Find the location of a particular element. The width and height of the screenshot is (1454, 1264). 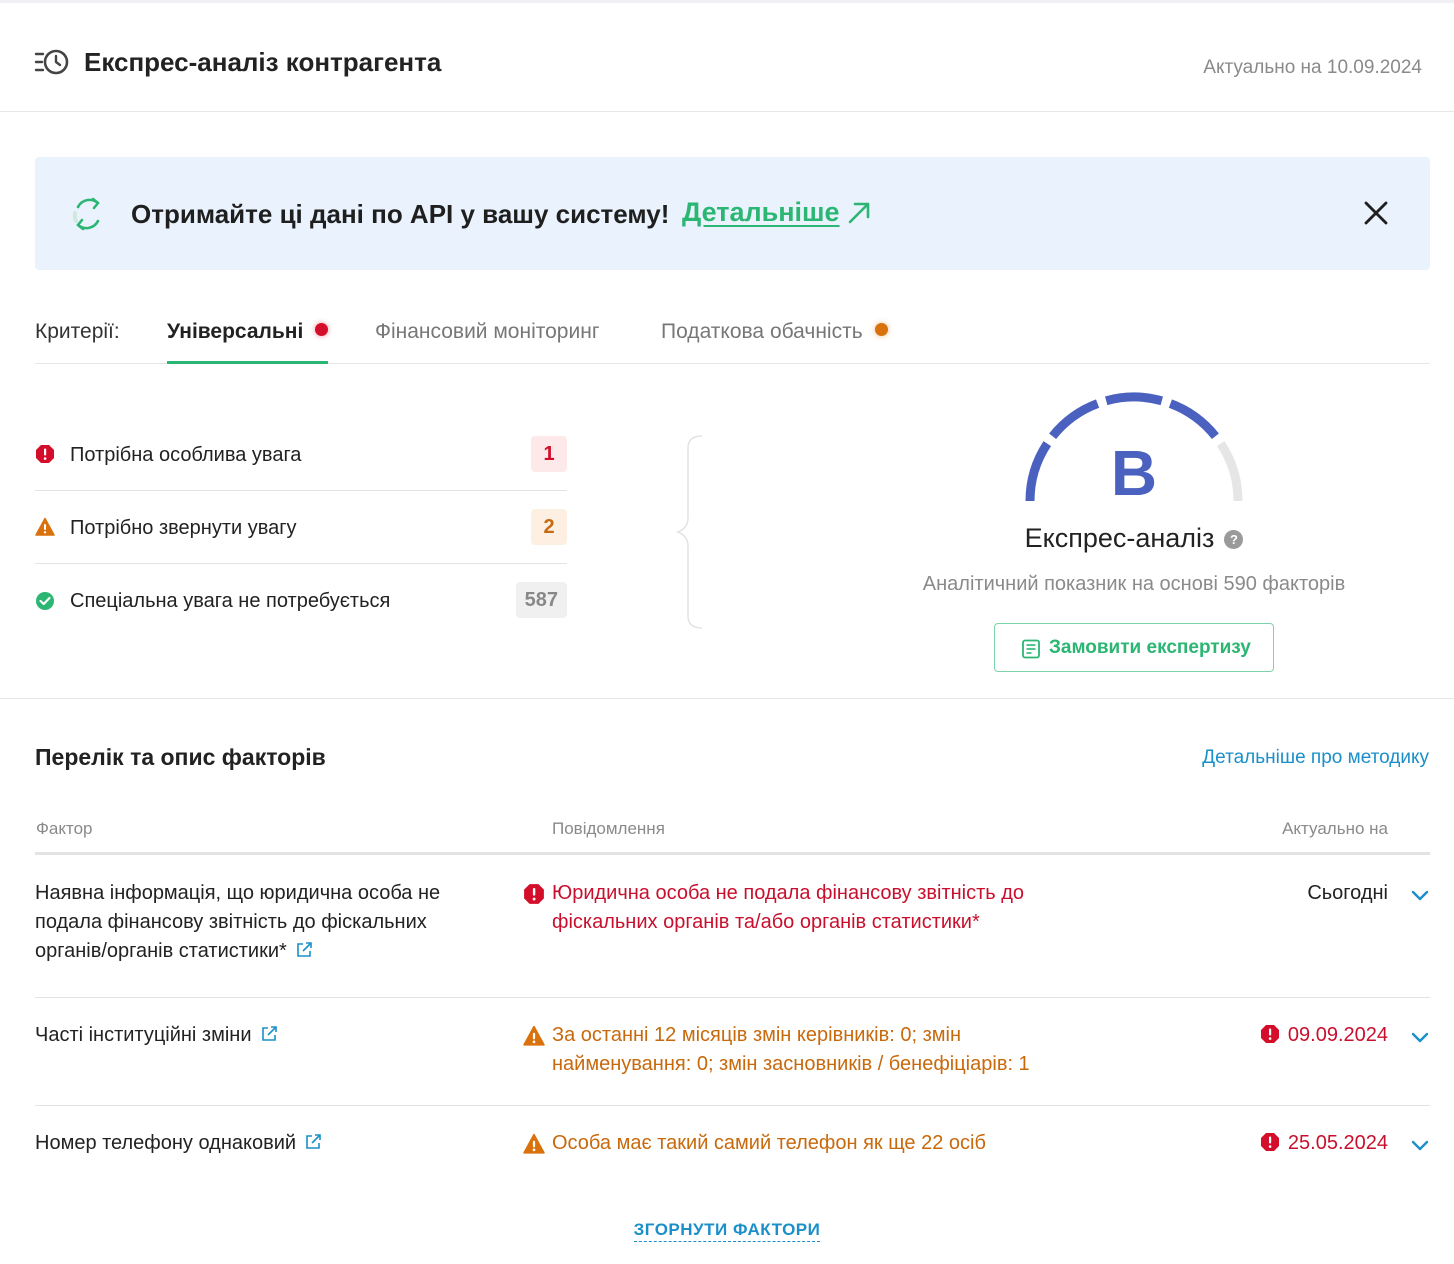

date-cell: Сьогодні is located at coordinates (1347, 893).